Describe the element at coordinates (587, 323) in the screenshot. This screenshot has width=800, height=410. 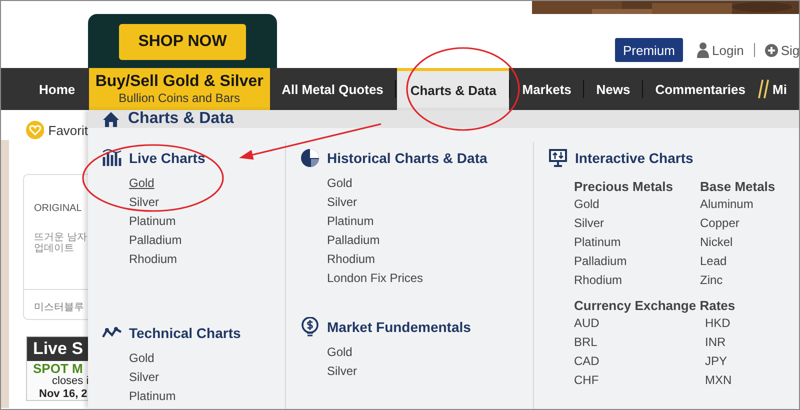
I see `menu-link: AUD` at that location.